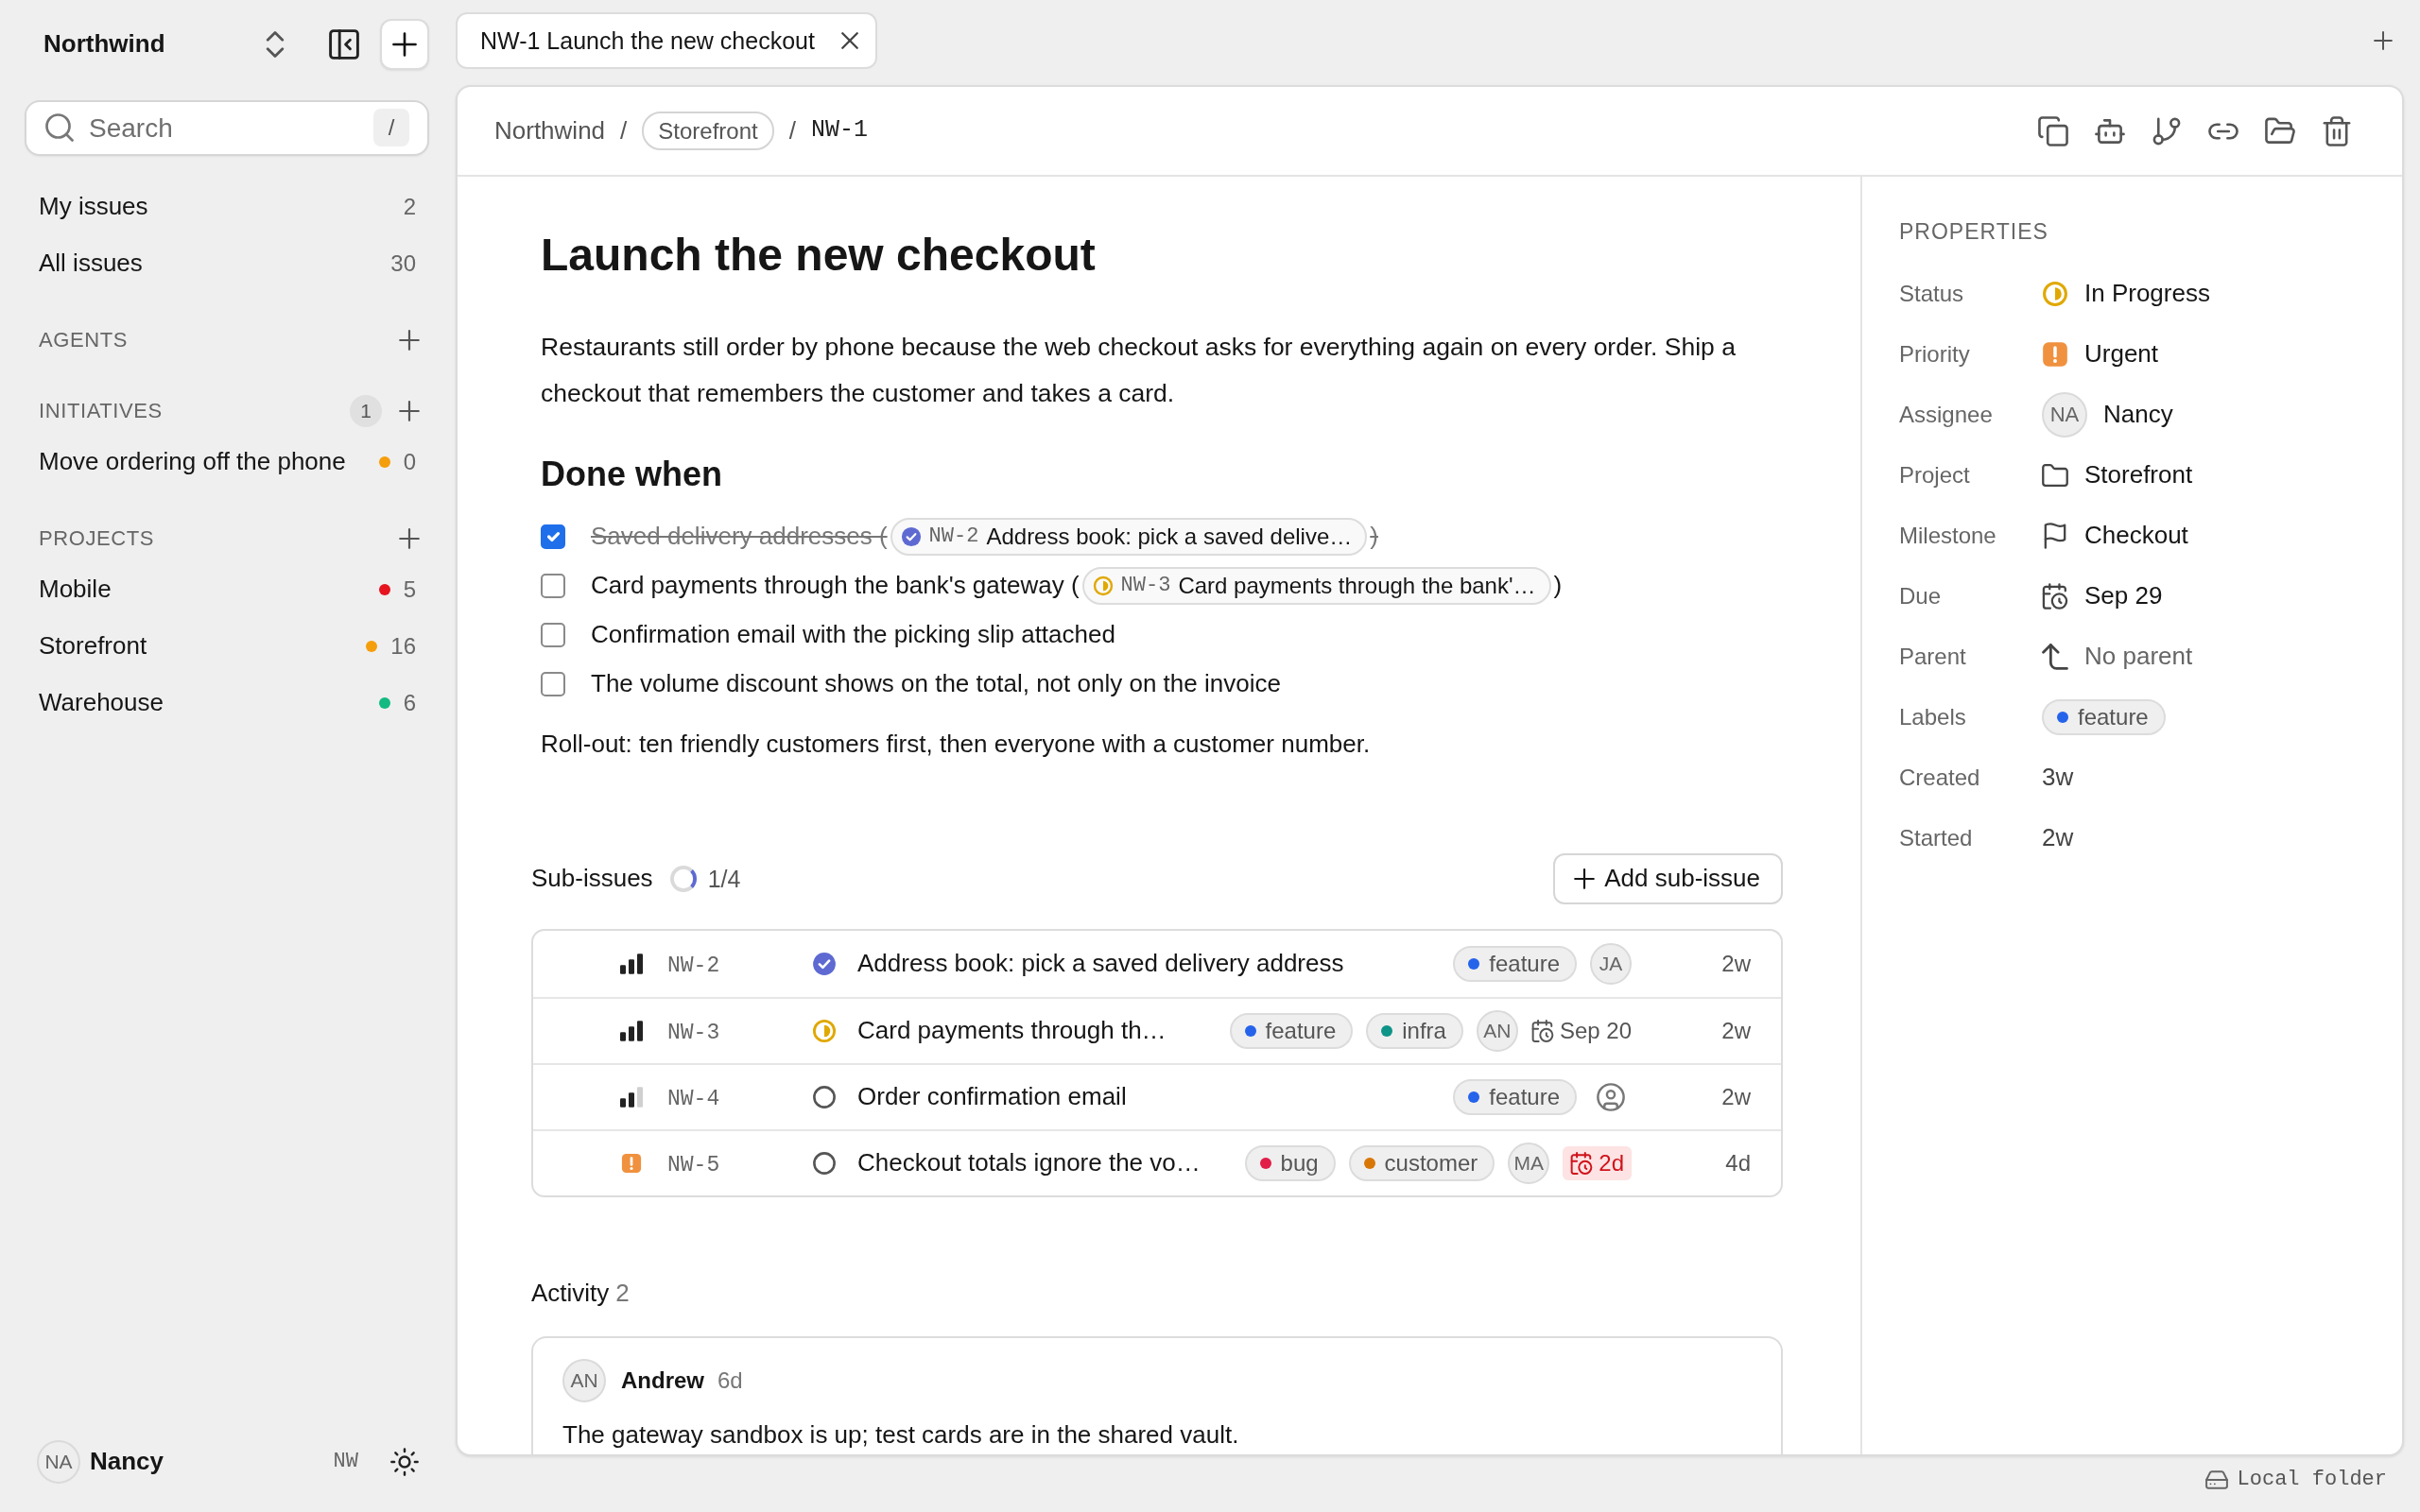  Describe the element at coordinates (409, 590) in the screenshot. I see `issue-count: 5` at that location.